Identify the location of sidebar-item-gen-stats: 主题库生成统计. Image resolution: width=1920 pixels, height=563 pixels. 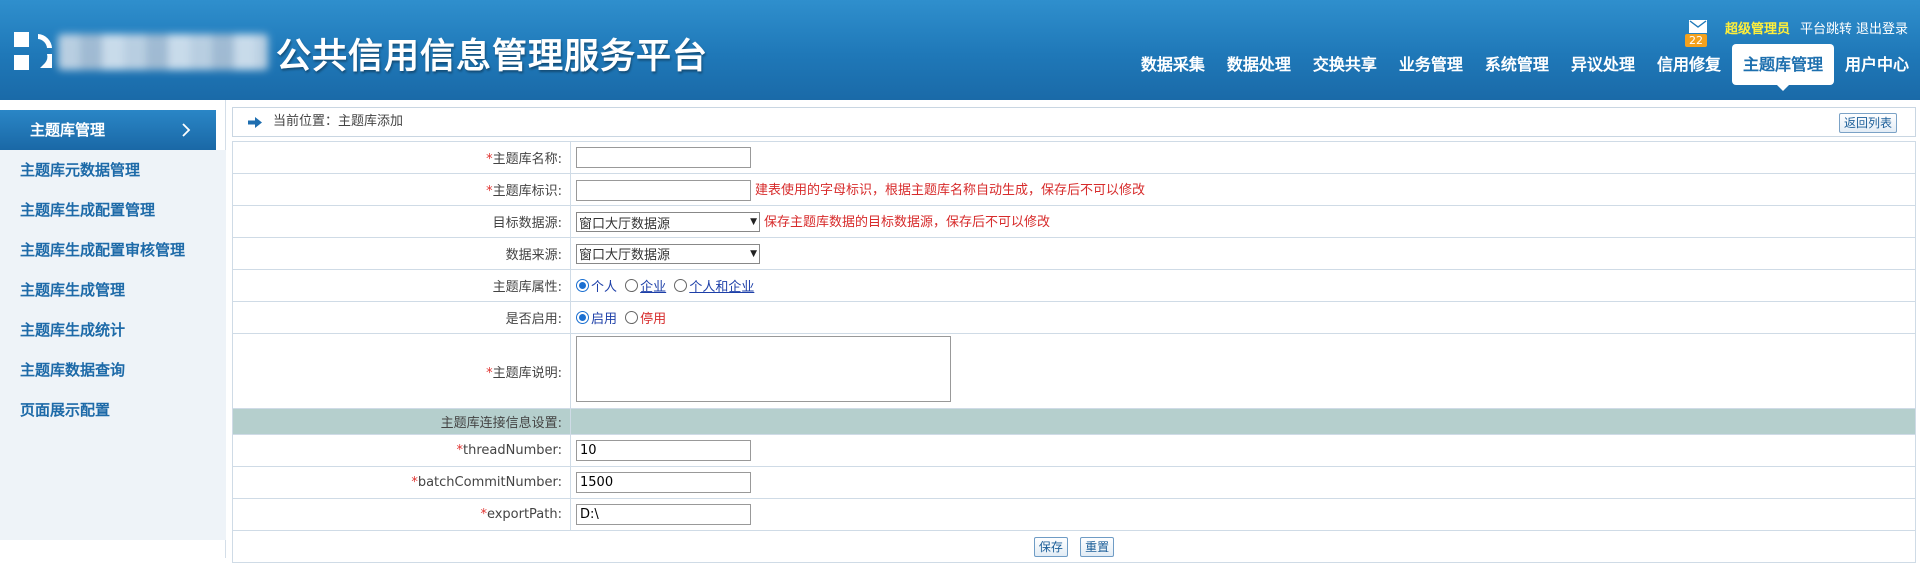
(113, 330).